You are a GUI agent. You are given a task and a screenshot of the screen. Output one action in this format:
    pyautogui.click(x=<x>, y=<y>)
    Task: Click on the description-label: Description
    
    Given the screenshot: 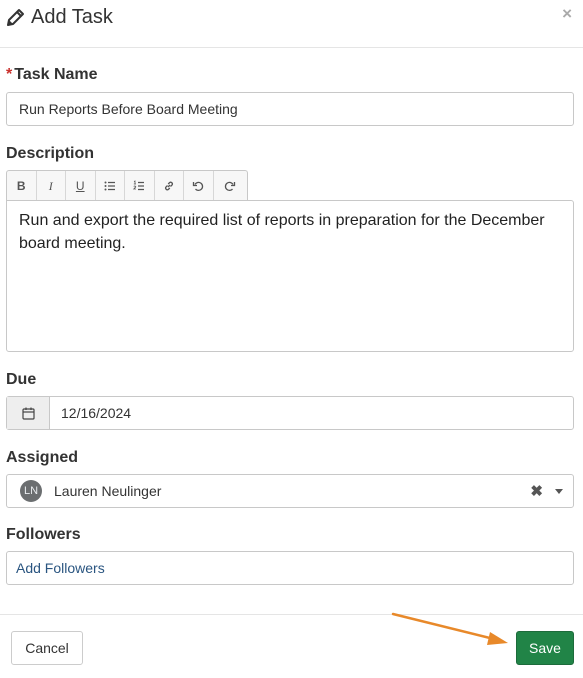 What is the action you would take?
    pyautogui.click(x=50, y=153)
    